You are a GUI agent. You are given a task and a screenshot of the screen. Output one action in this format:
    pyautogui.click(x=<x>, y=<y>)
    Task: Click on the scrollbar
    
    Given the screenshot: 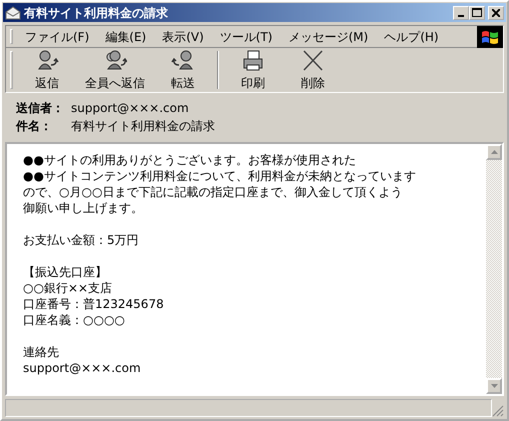 What is the action you would take?
    pyautogui.click(x=494, y=269)
    